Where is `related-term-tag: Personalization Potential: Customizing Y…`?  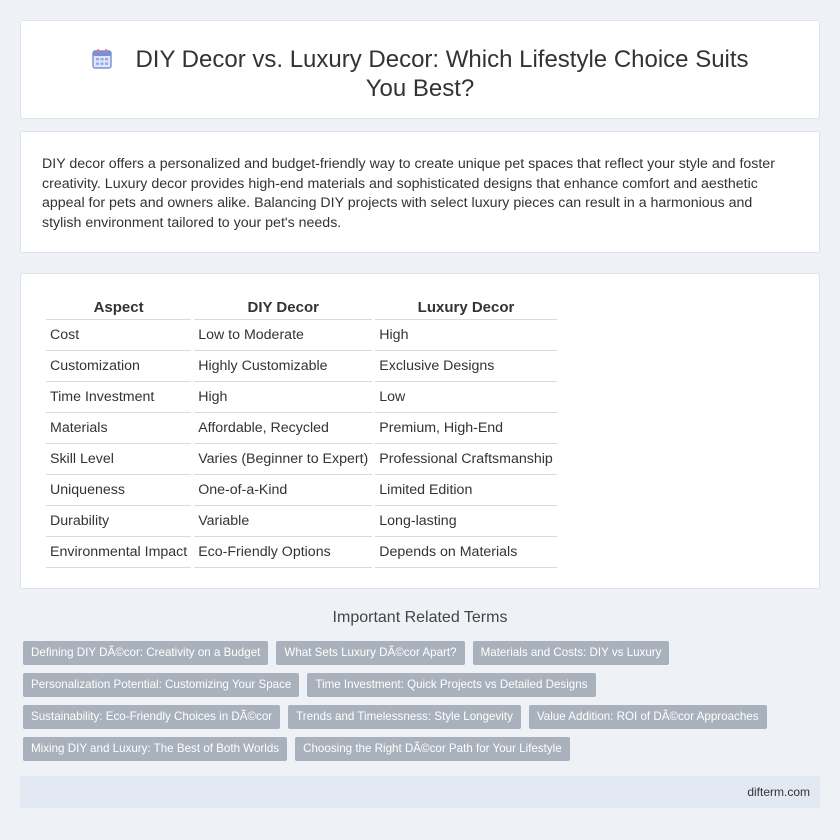 related-term-tag: Personalization Potential: Customizing Y… is located at coordinates (161, 685).